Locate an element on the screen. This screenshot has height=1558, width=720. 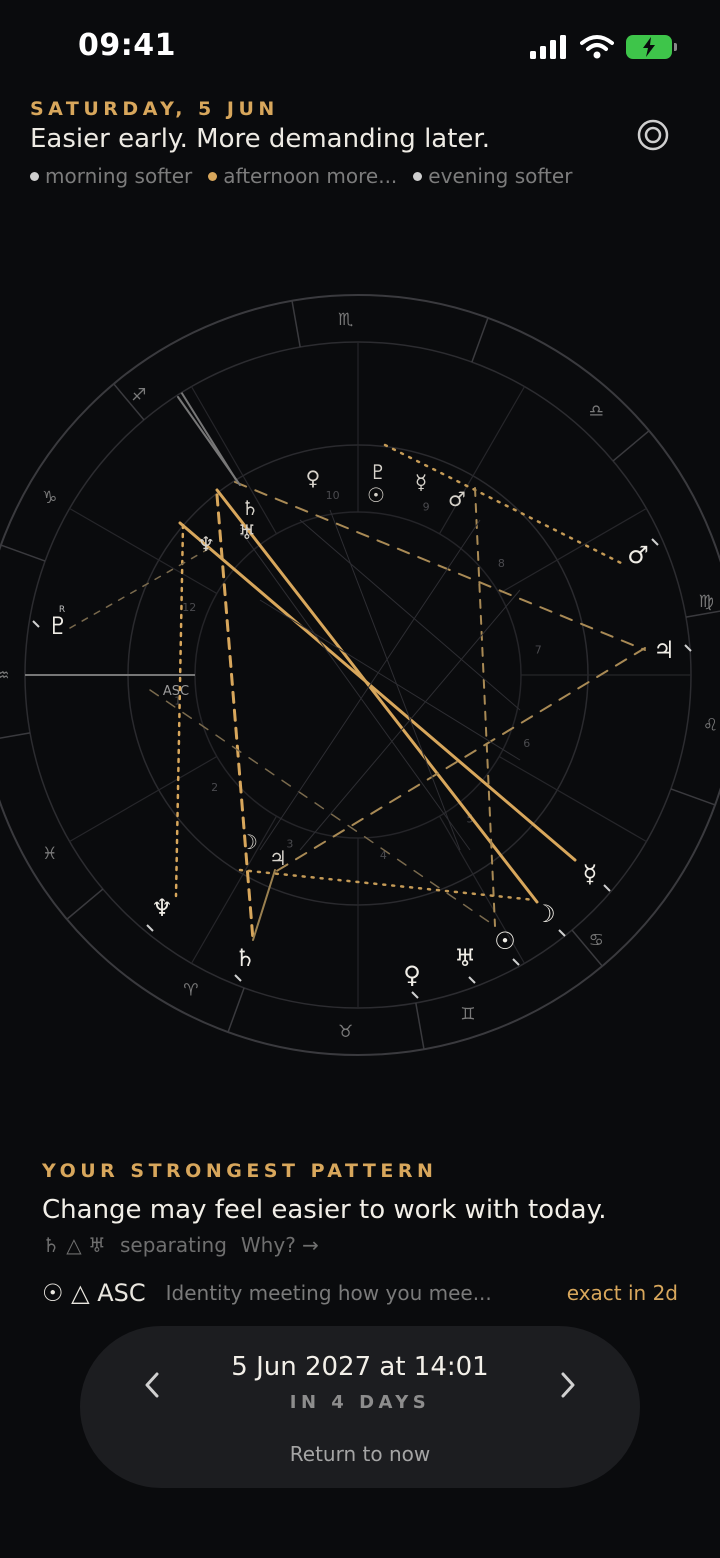
house-number: 8 is located at coordinates (501, 563).